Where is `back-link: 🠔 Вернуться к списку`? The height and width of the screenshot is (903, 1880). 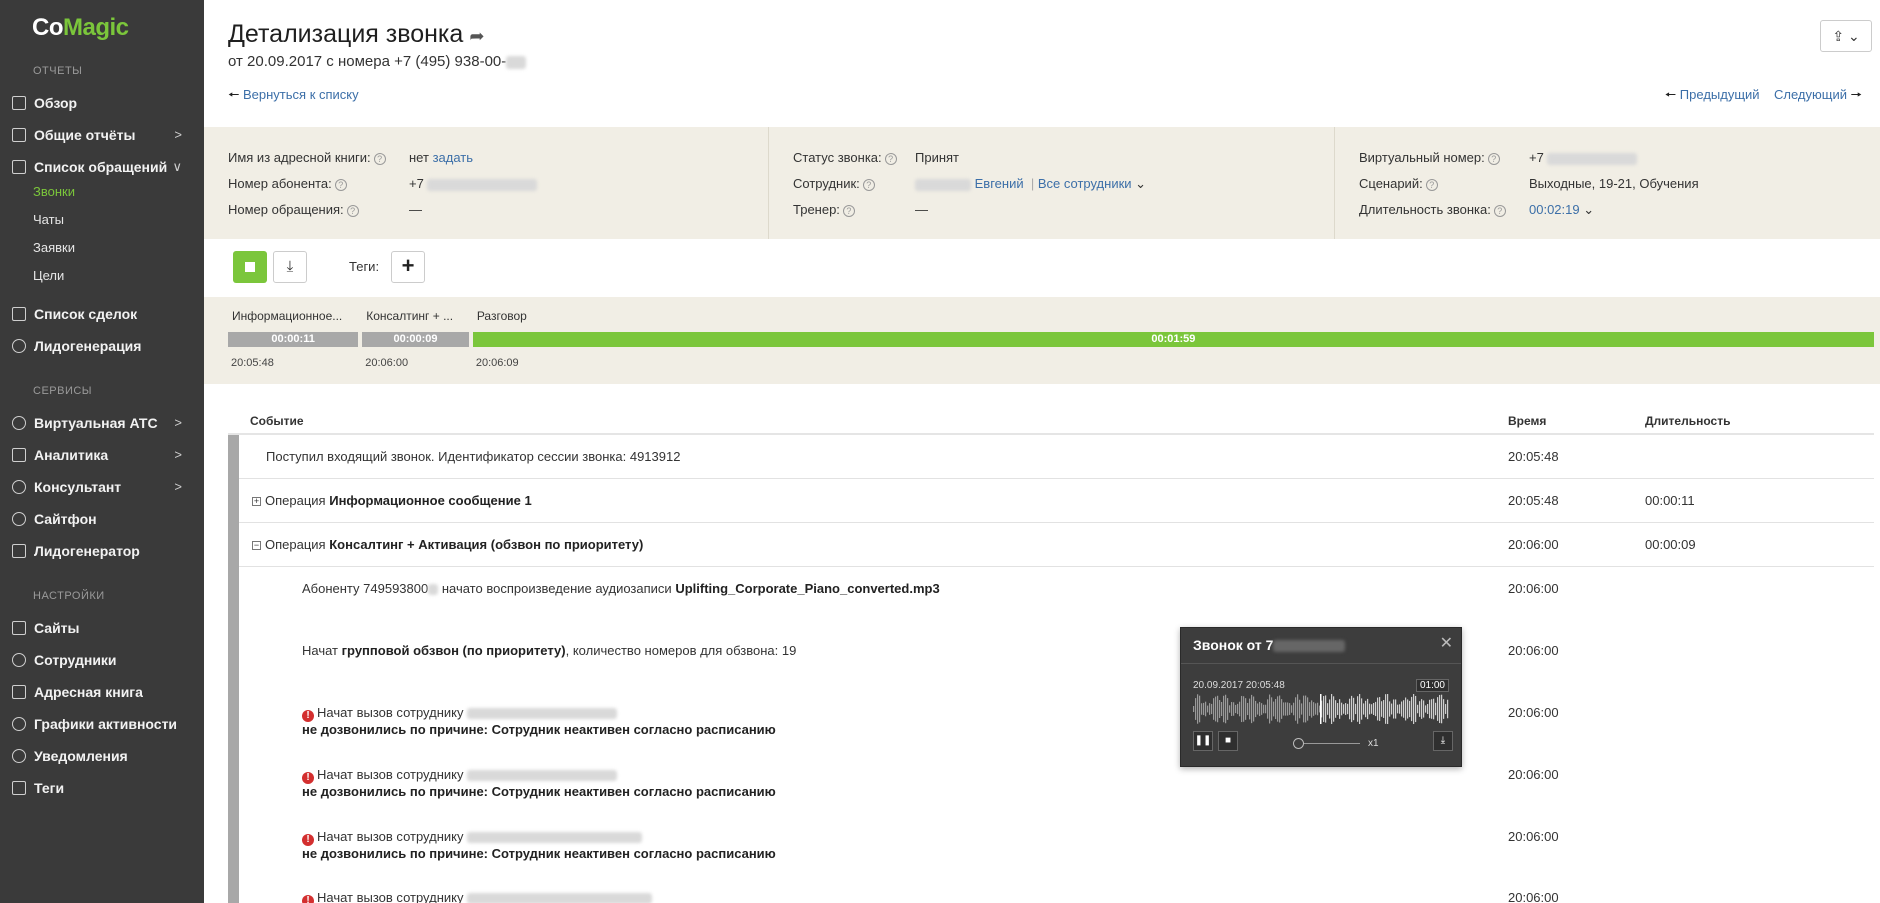
back-link: 🠔 Вернуться к списку is located at coordinates (293, 97).